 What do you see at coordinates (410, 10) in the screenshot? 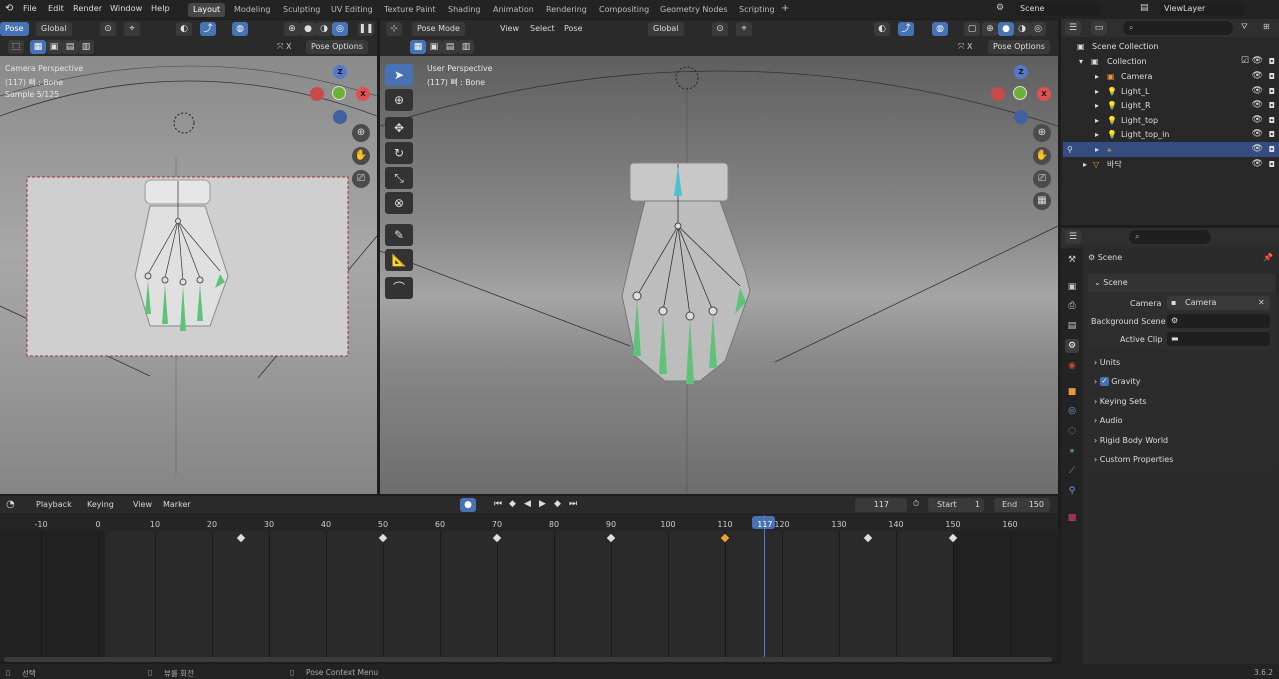
I see `tab-texture-paint: Texture Paint` at bounding box center [410, 10].